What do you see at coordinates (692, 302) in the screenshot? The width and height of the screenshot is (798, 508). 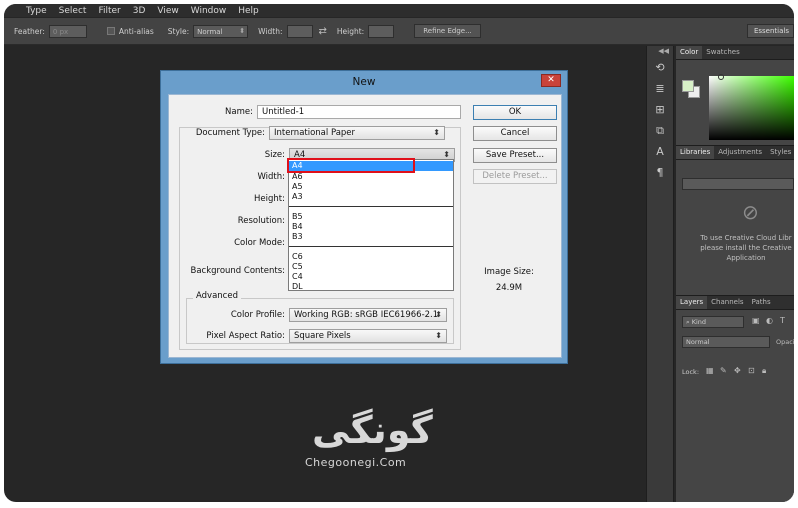 I see `tab-layers: Layers` at bounding box center [692, 302].